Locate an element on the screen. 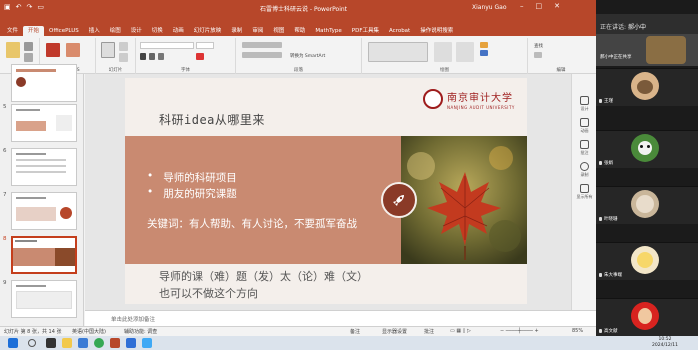  font-size-field is located at coordinates (205, 45).